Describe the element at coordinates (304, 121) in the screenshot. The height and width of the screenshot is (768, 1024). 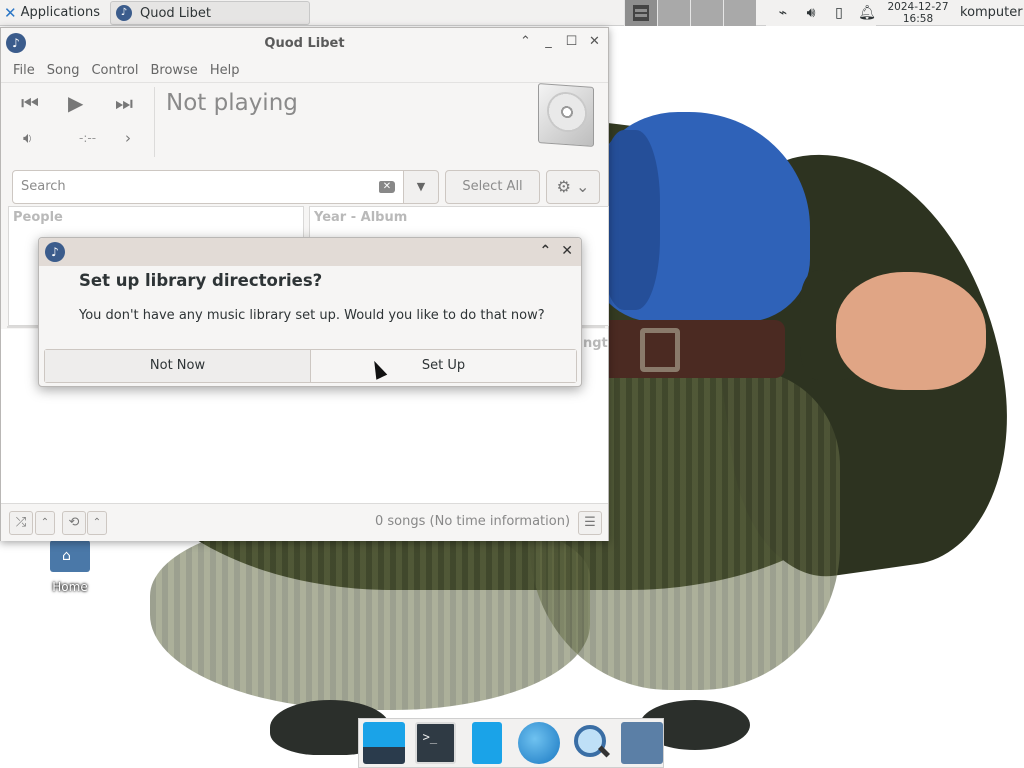
I see `player-controls: ⏮︎ ▶ ⏭︎ 🔉︎ -:-- › Not playing` at that location.